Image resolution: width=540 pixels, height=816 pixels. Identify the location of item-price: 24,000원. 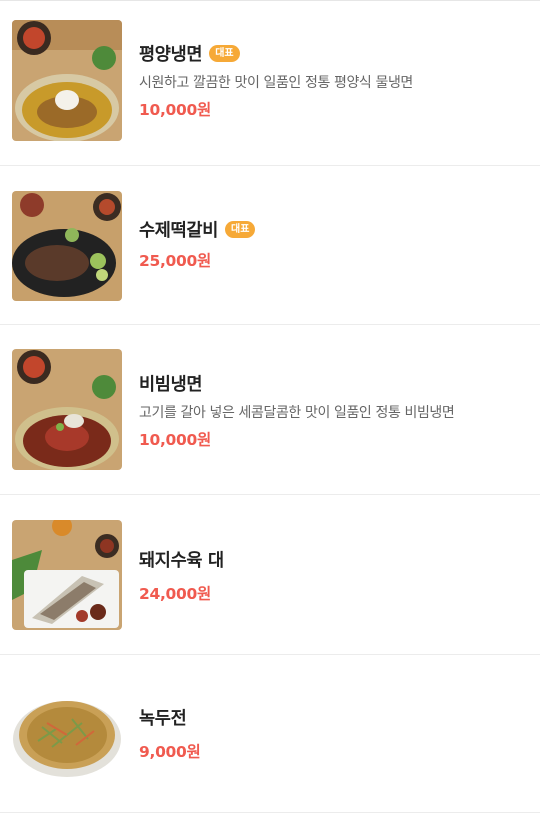
(175, 594).